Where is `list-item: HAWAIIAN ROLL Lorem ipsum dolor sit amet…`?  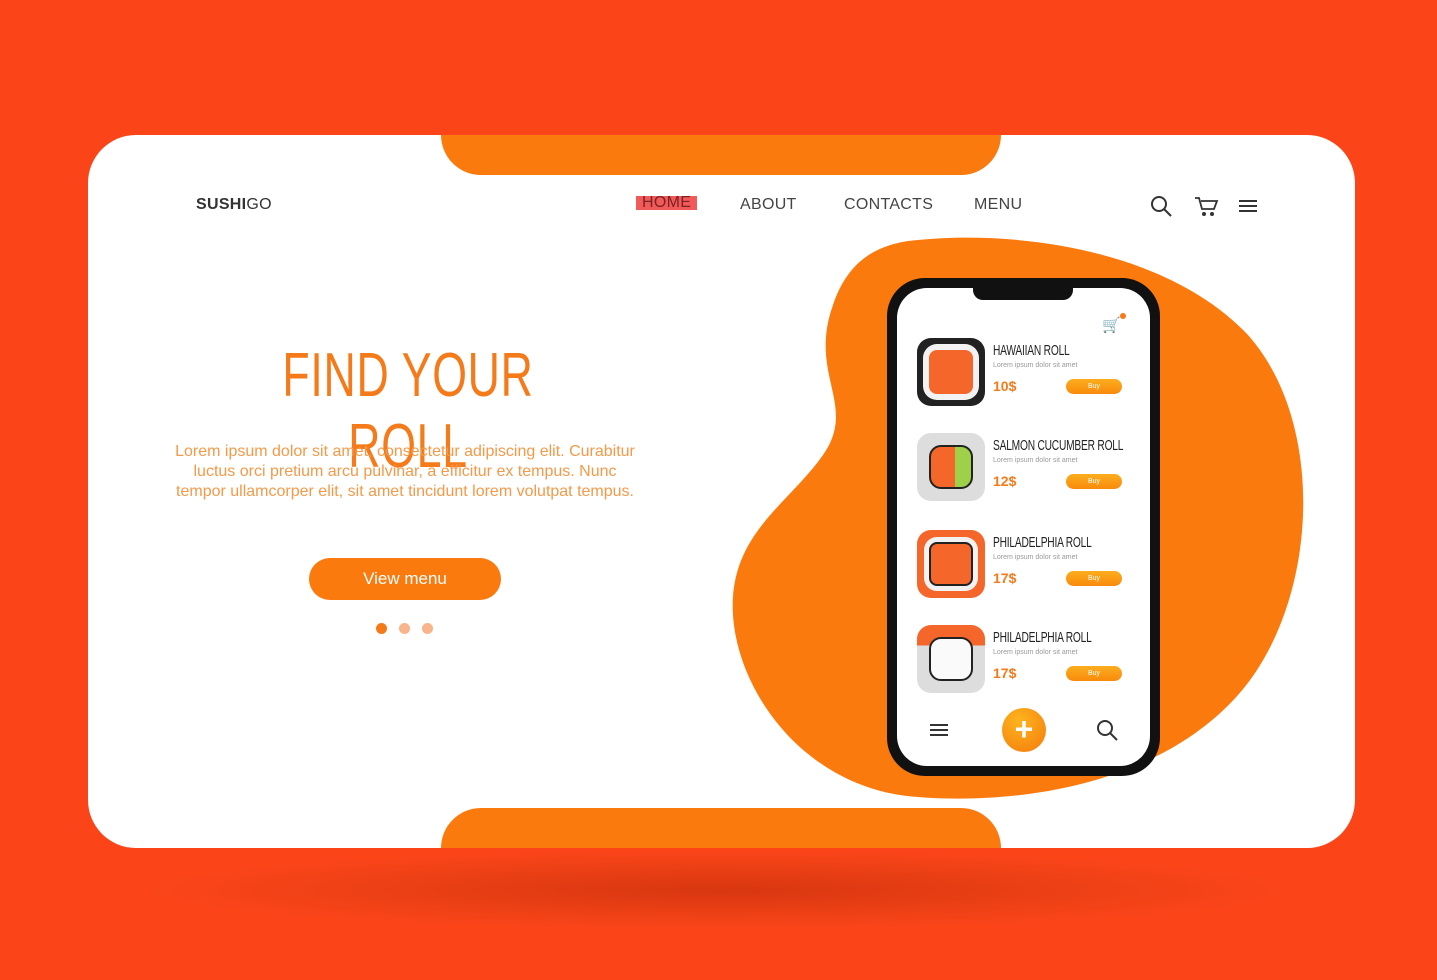 list-item: HAWAIIAN ROLL Lorem ipsum dolor sit amet… is located at coordinates (1027, 374).